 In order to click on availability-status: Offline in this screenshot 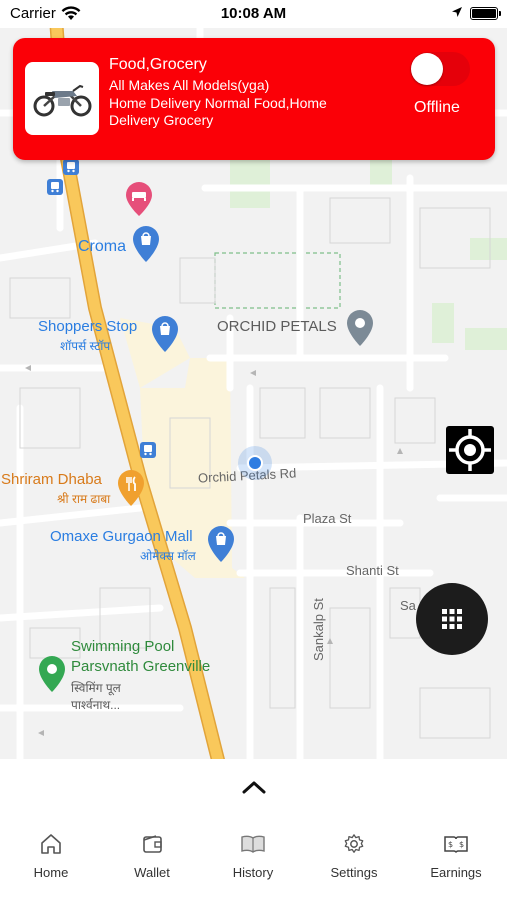, I will do `click(437, 107)`.